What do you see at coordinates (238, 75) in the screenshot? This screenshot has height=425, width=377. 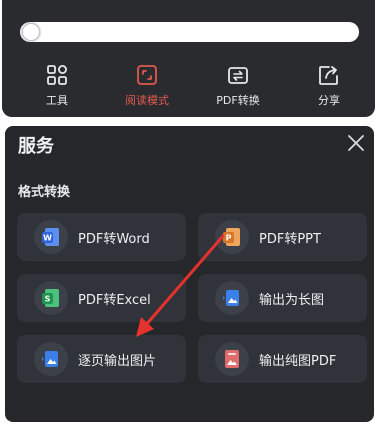 I see `pdf-convert-icon` at bounding box center [238, 75].